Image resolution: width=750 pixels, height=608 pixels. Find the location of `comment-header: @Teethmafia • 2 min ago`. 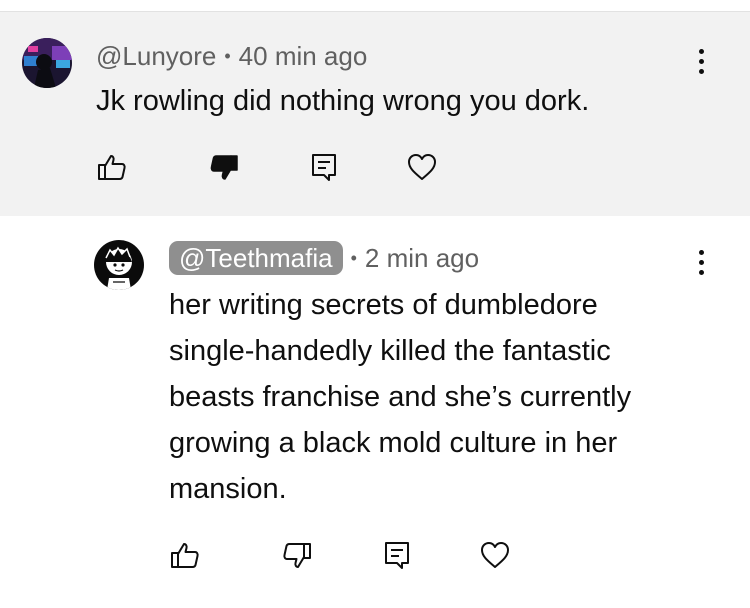

comment-header: @Teethmafia • 2 min ago is located at coordinates (324, 258).